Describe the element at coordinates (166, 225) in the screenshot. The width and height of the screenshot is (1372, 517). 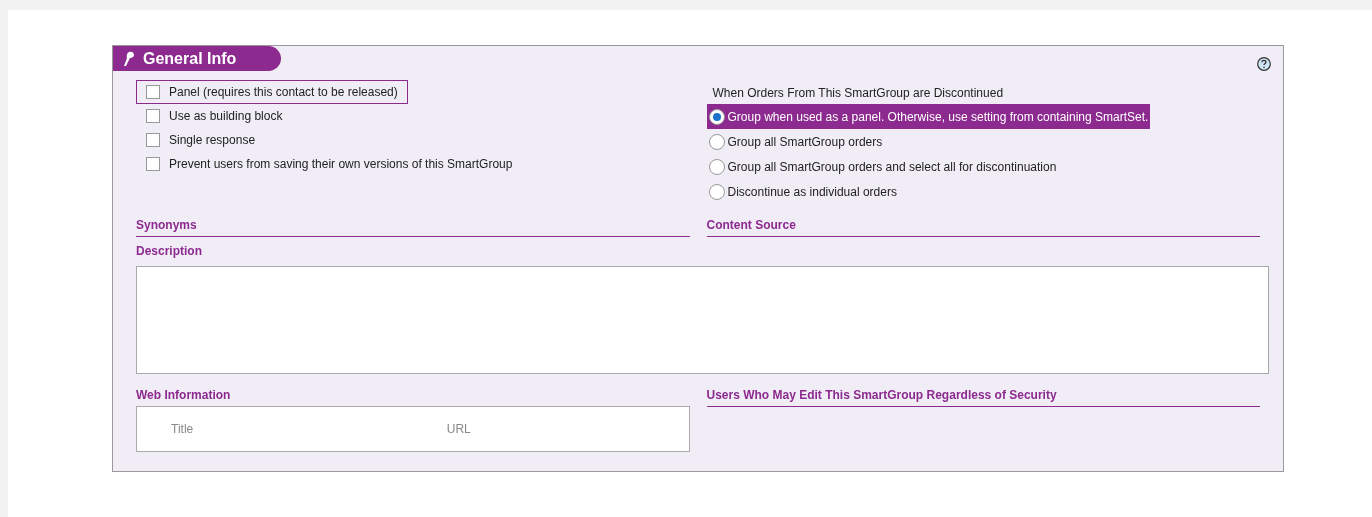
I see `section-label: Synonyms` at that location.